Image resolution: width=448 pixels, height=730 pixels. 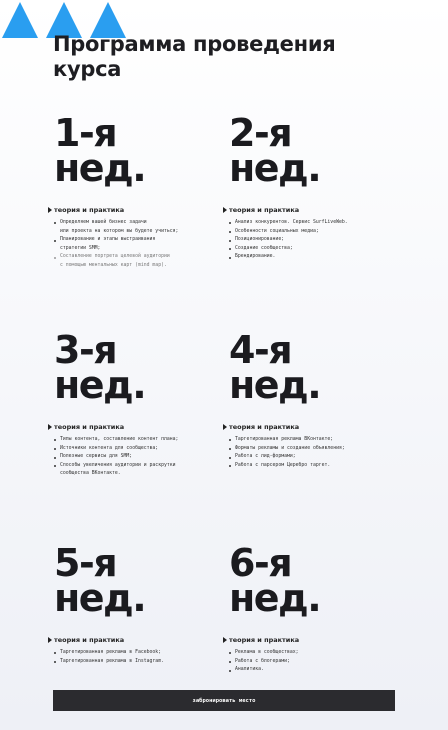 I want to click on list-item: Реклама в сообществах;, so click(x=313, y=653).